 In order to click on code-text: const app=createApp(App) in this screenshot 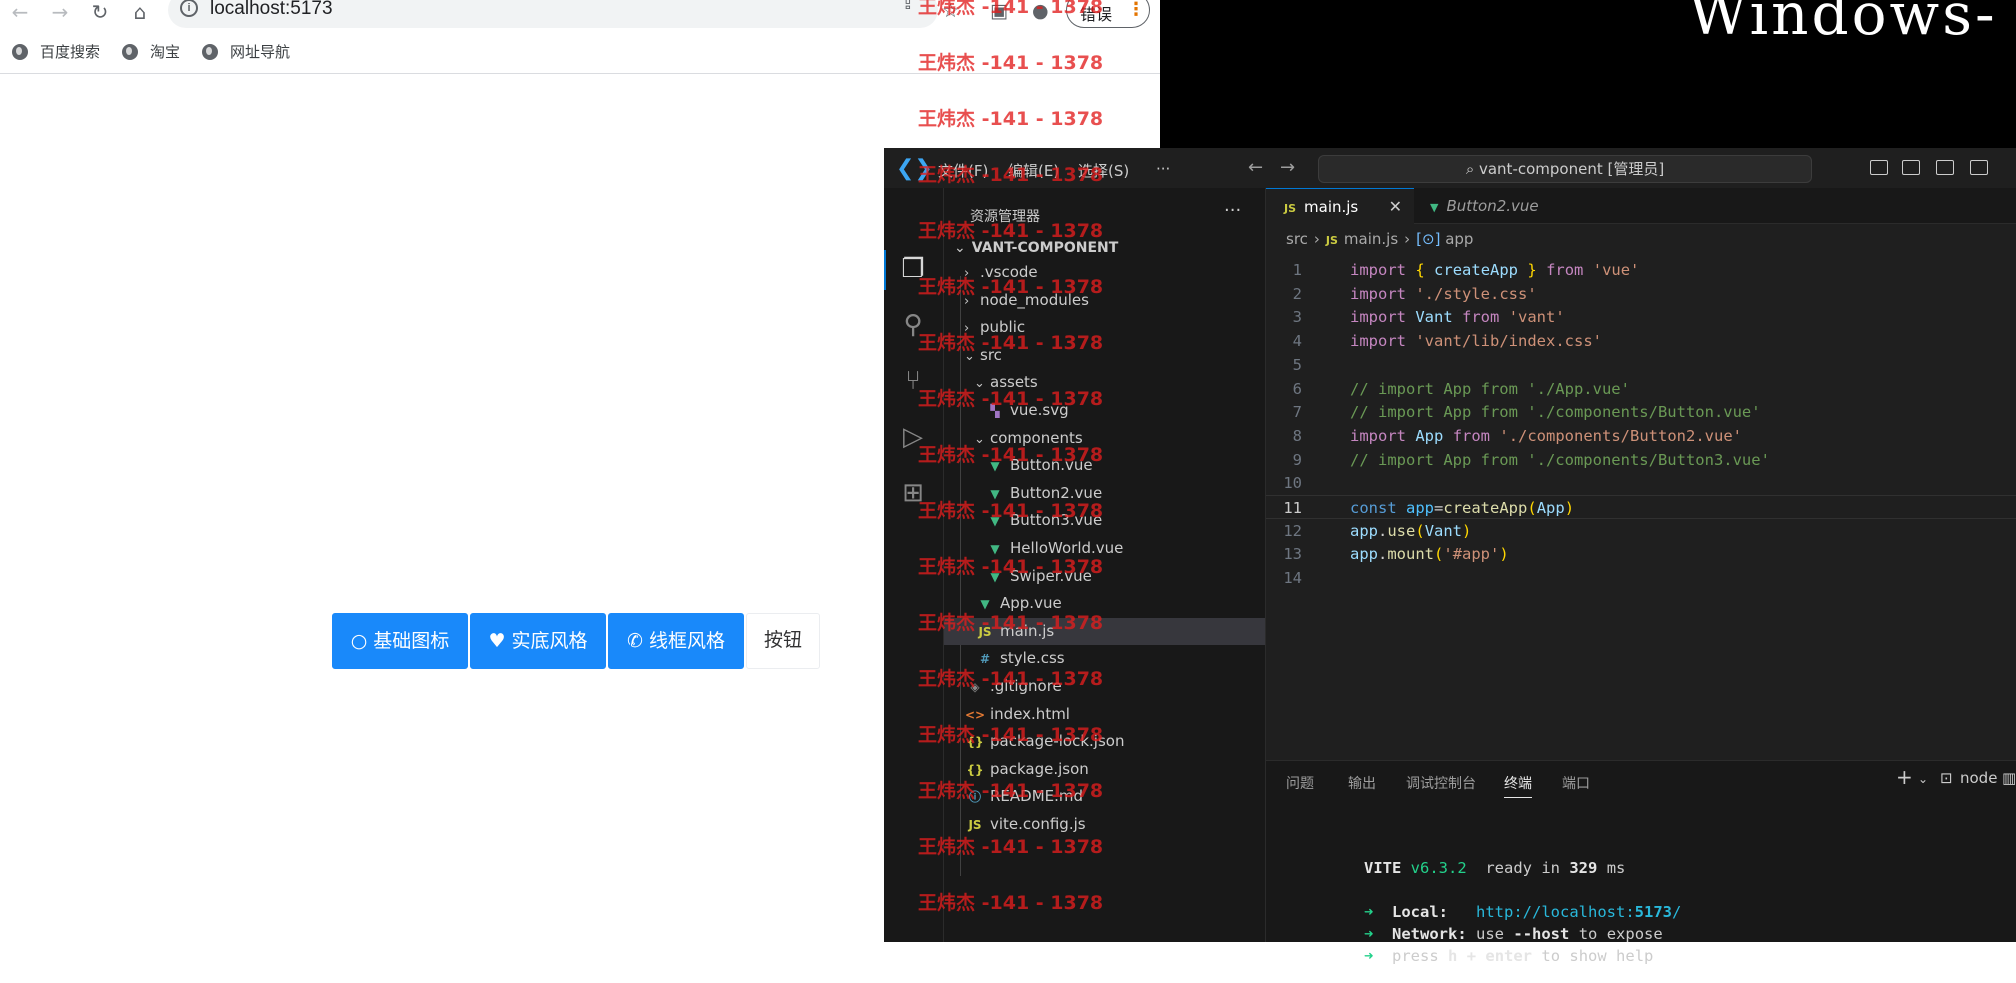, I will do `click(1462, 508)`.